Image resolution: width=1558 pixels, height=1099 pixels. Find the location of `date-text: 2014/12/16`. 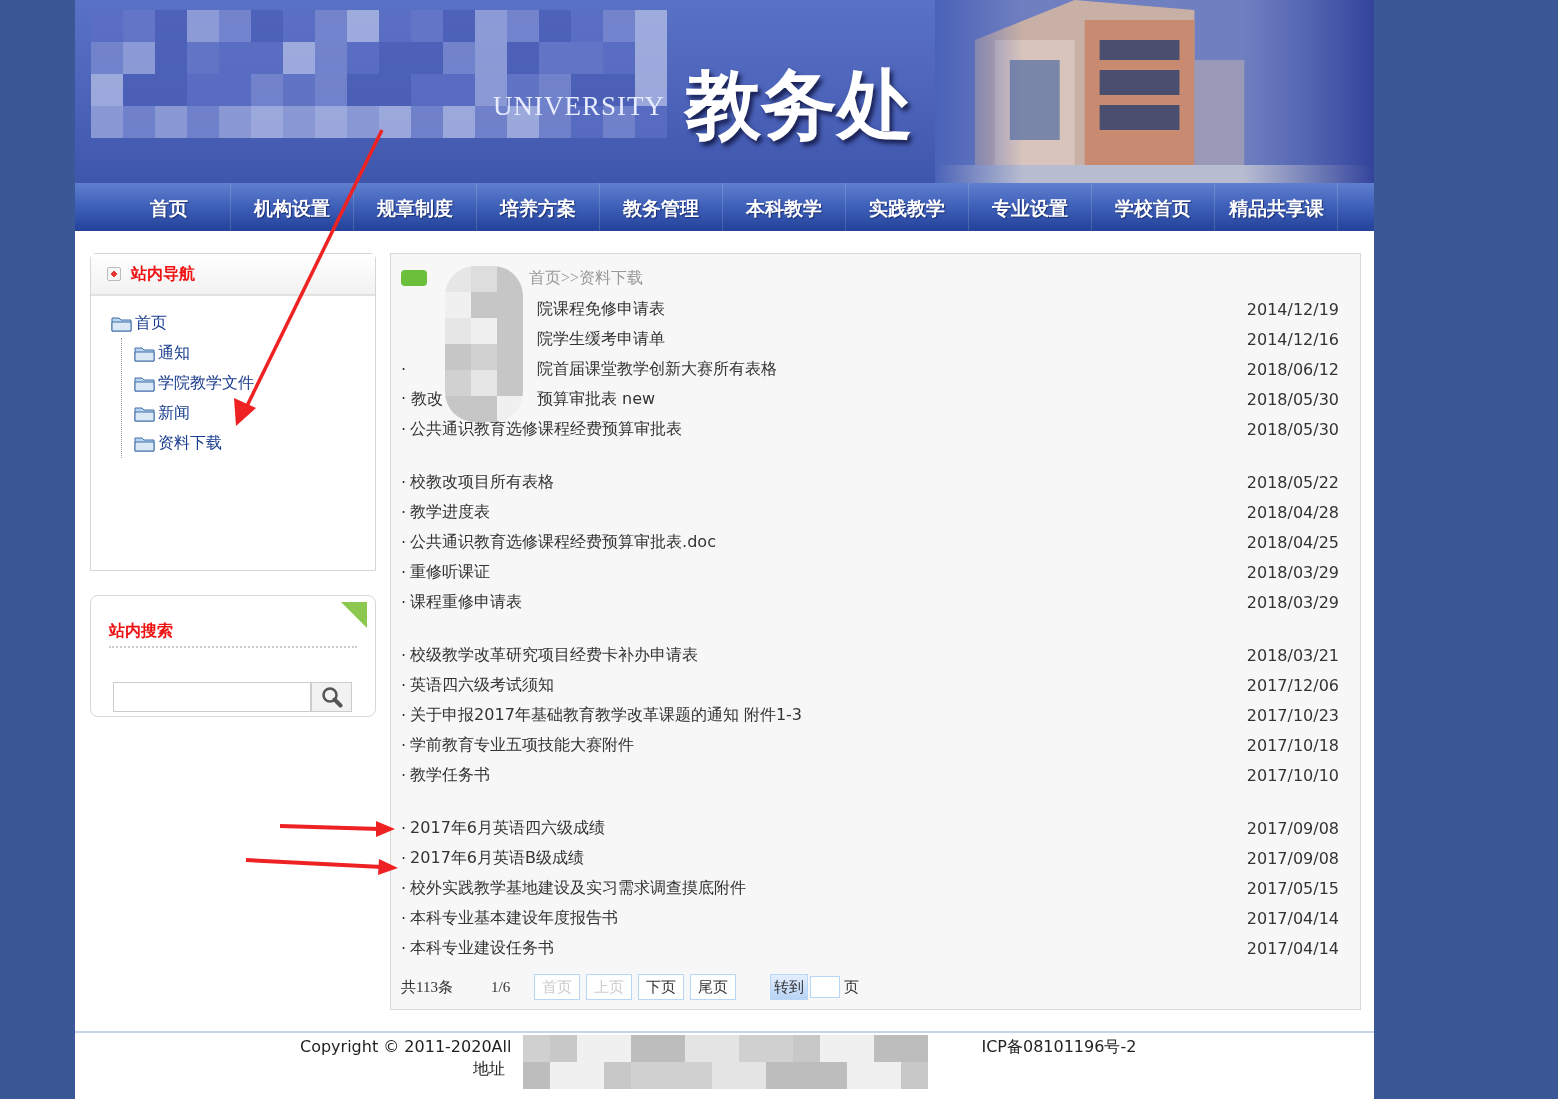

date-text: 2014/12/16 is located at coordinates (1292, 339).